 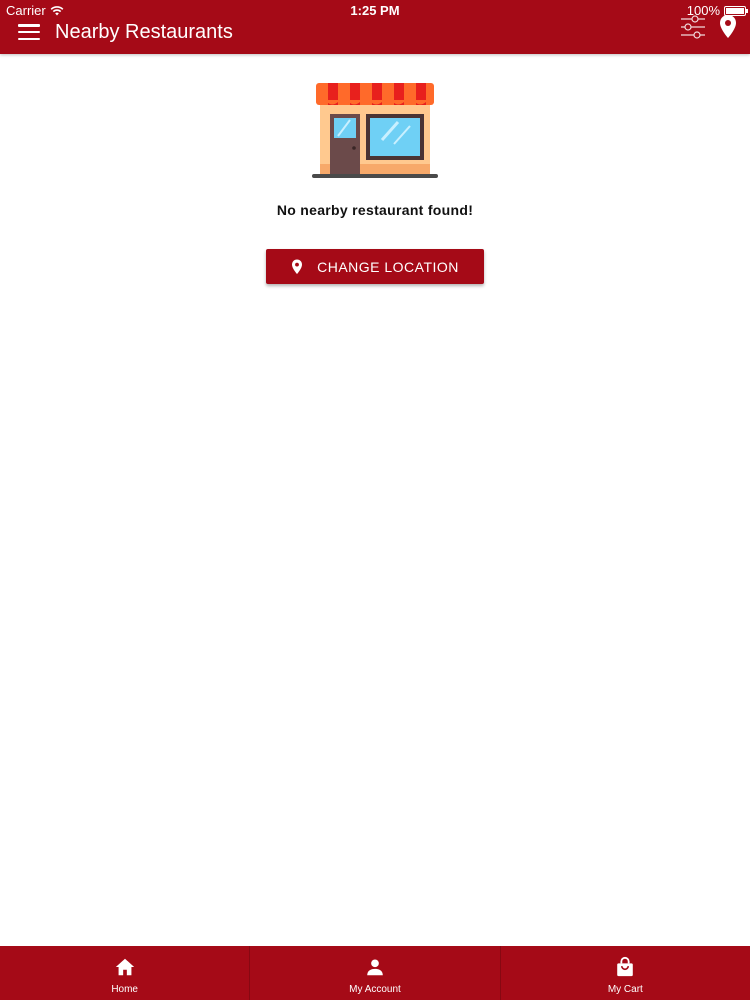 What do you see at coordinates (144, 32) in the screenshot?
I see `page-title: Nearby Restaurants` at bounding box center [144, 32].